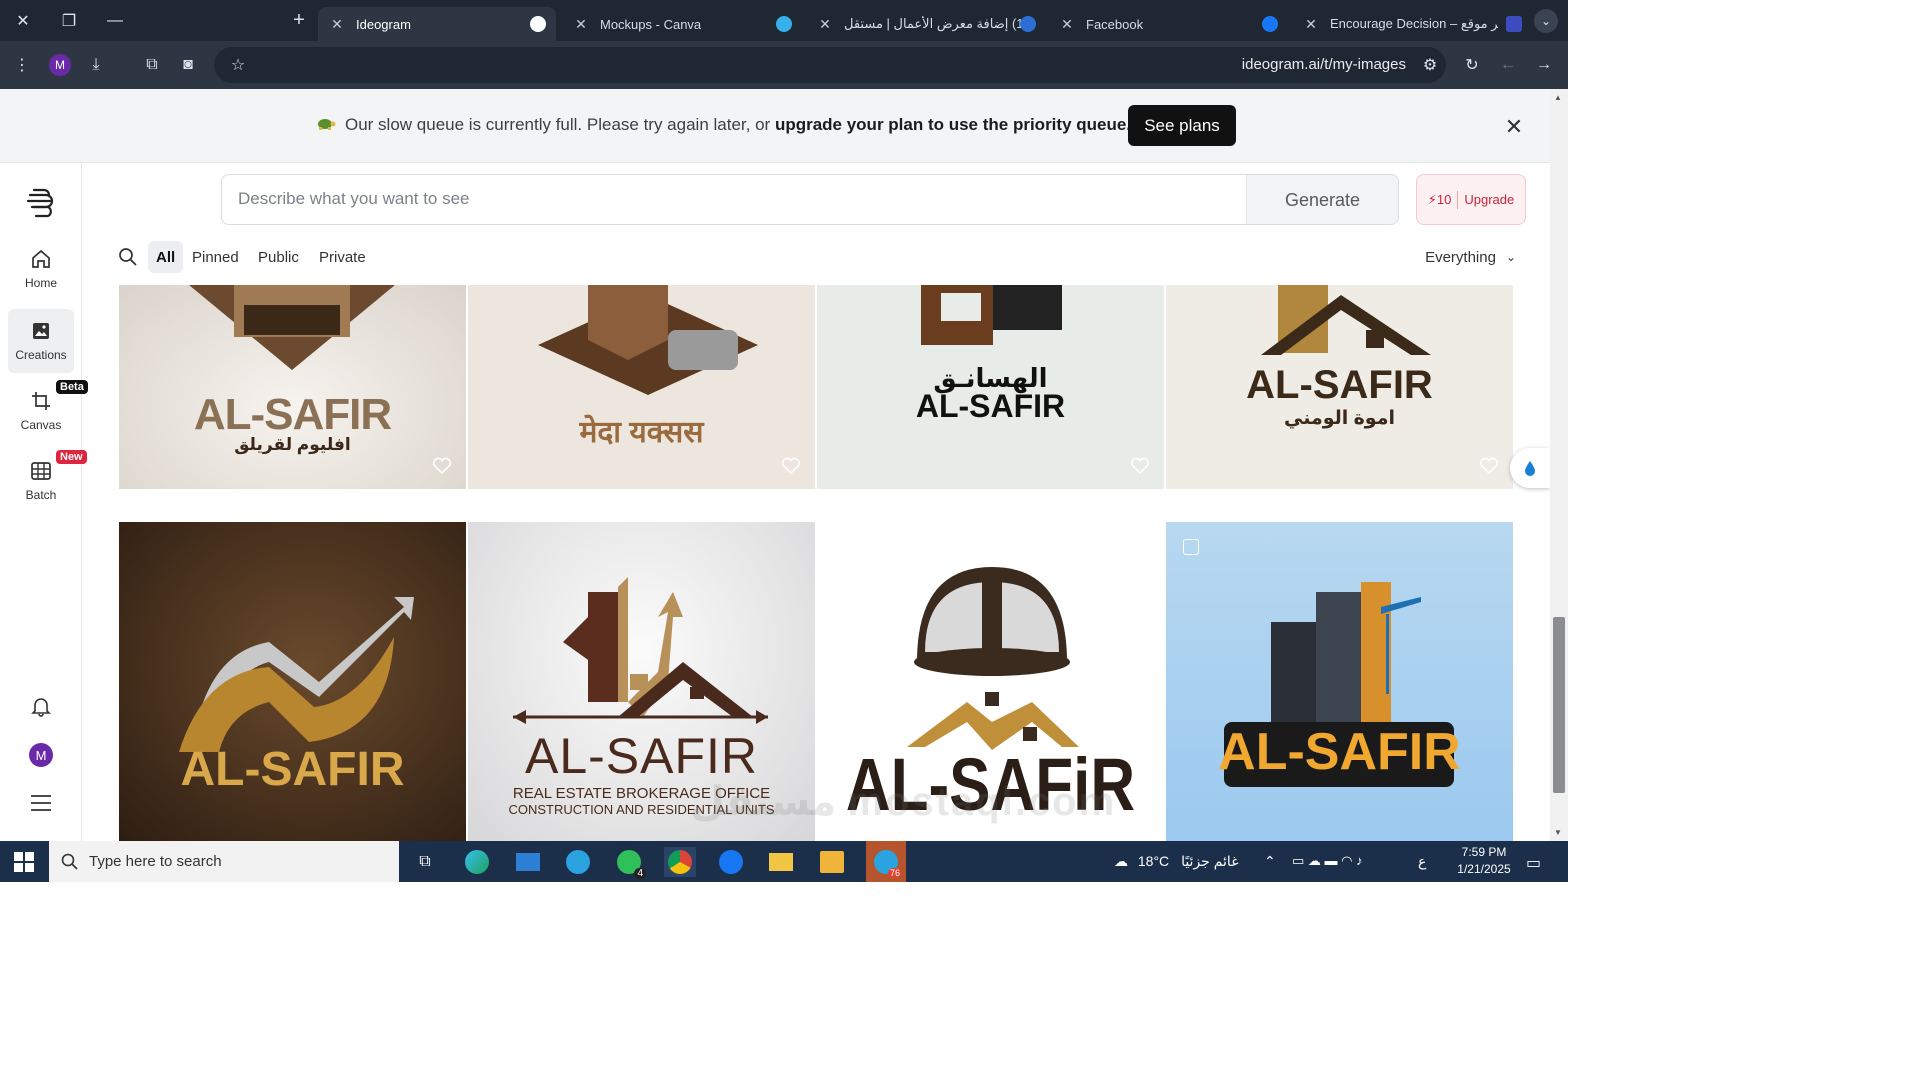  I want to click on user-avatar: M, so click(41, 755).